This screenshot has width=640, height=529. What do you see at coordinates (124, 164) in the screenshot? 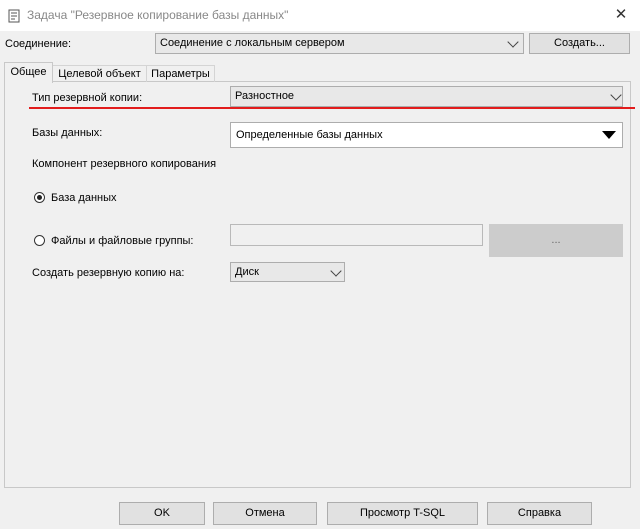
I see `component-label: Компонент резервного копирования` at bounding box center [124, 164].